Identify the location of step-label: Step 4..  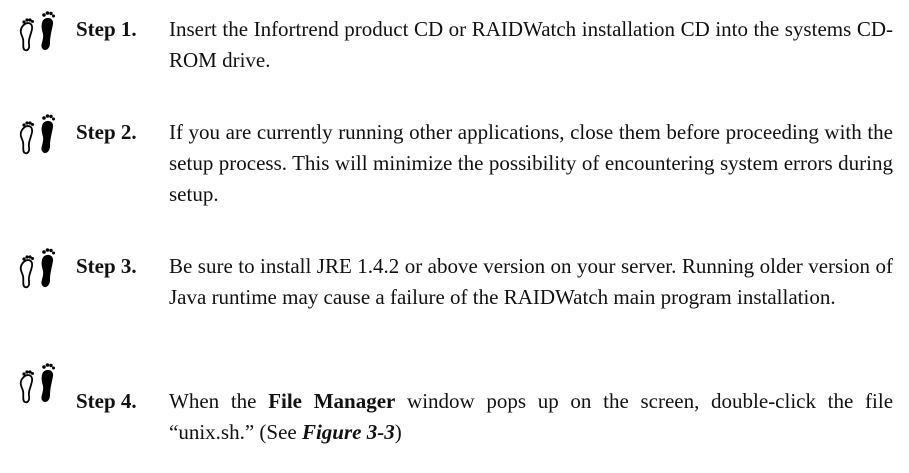
(106, 401).